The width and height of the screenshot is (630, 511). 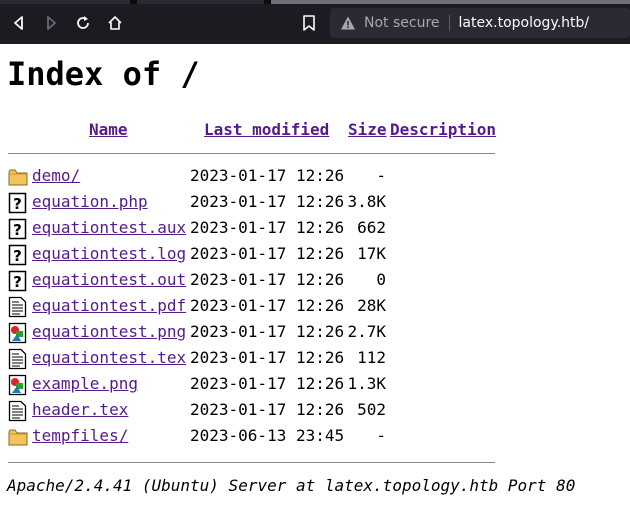 I want to click on list-item: ? equationtest.aux 2023-01-17 12:26 662, so click(x=315, y=229).